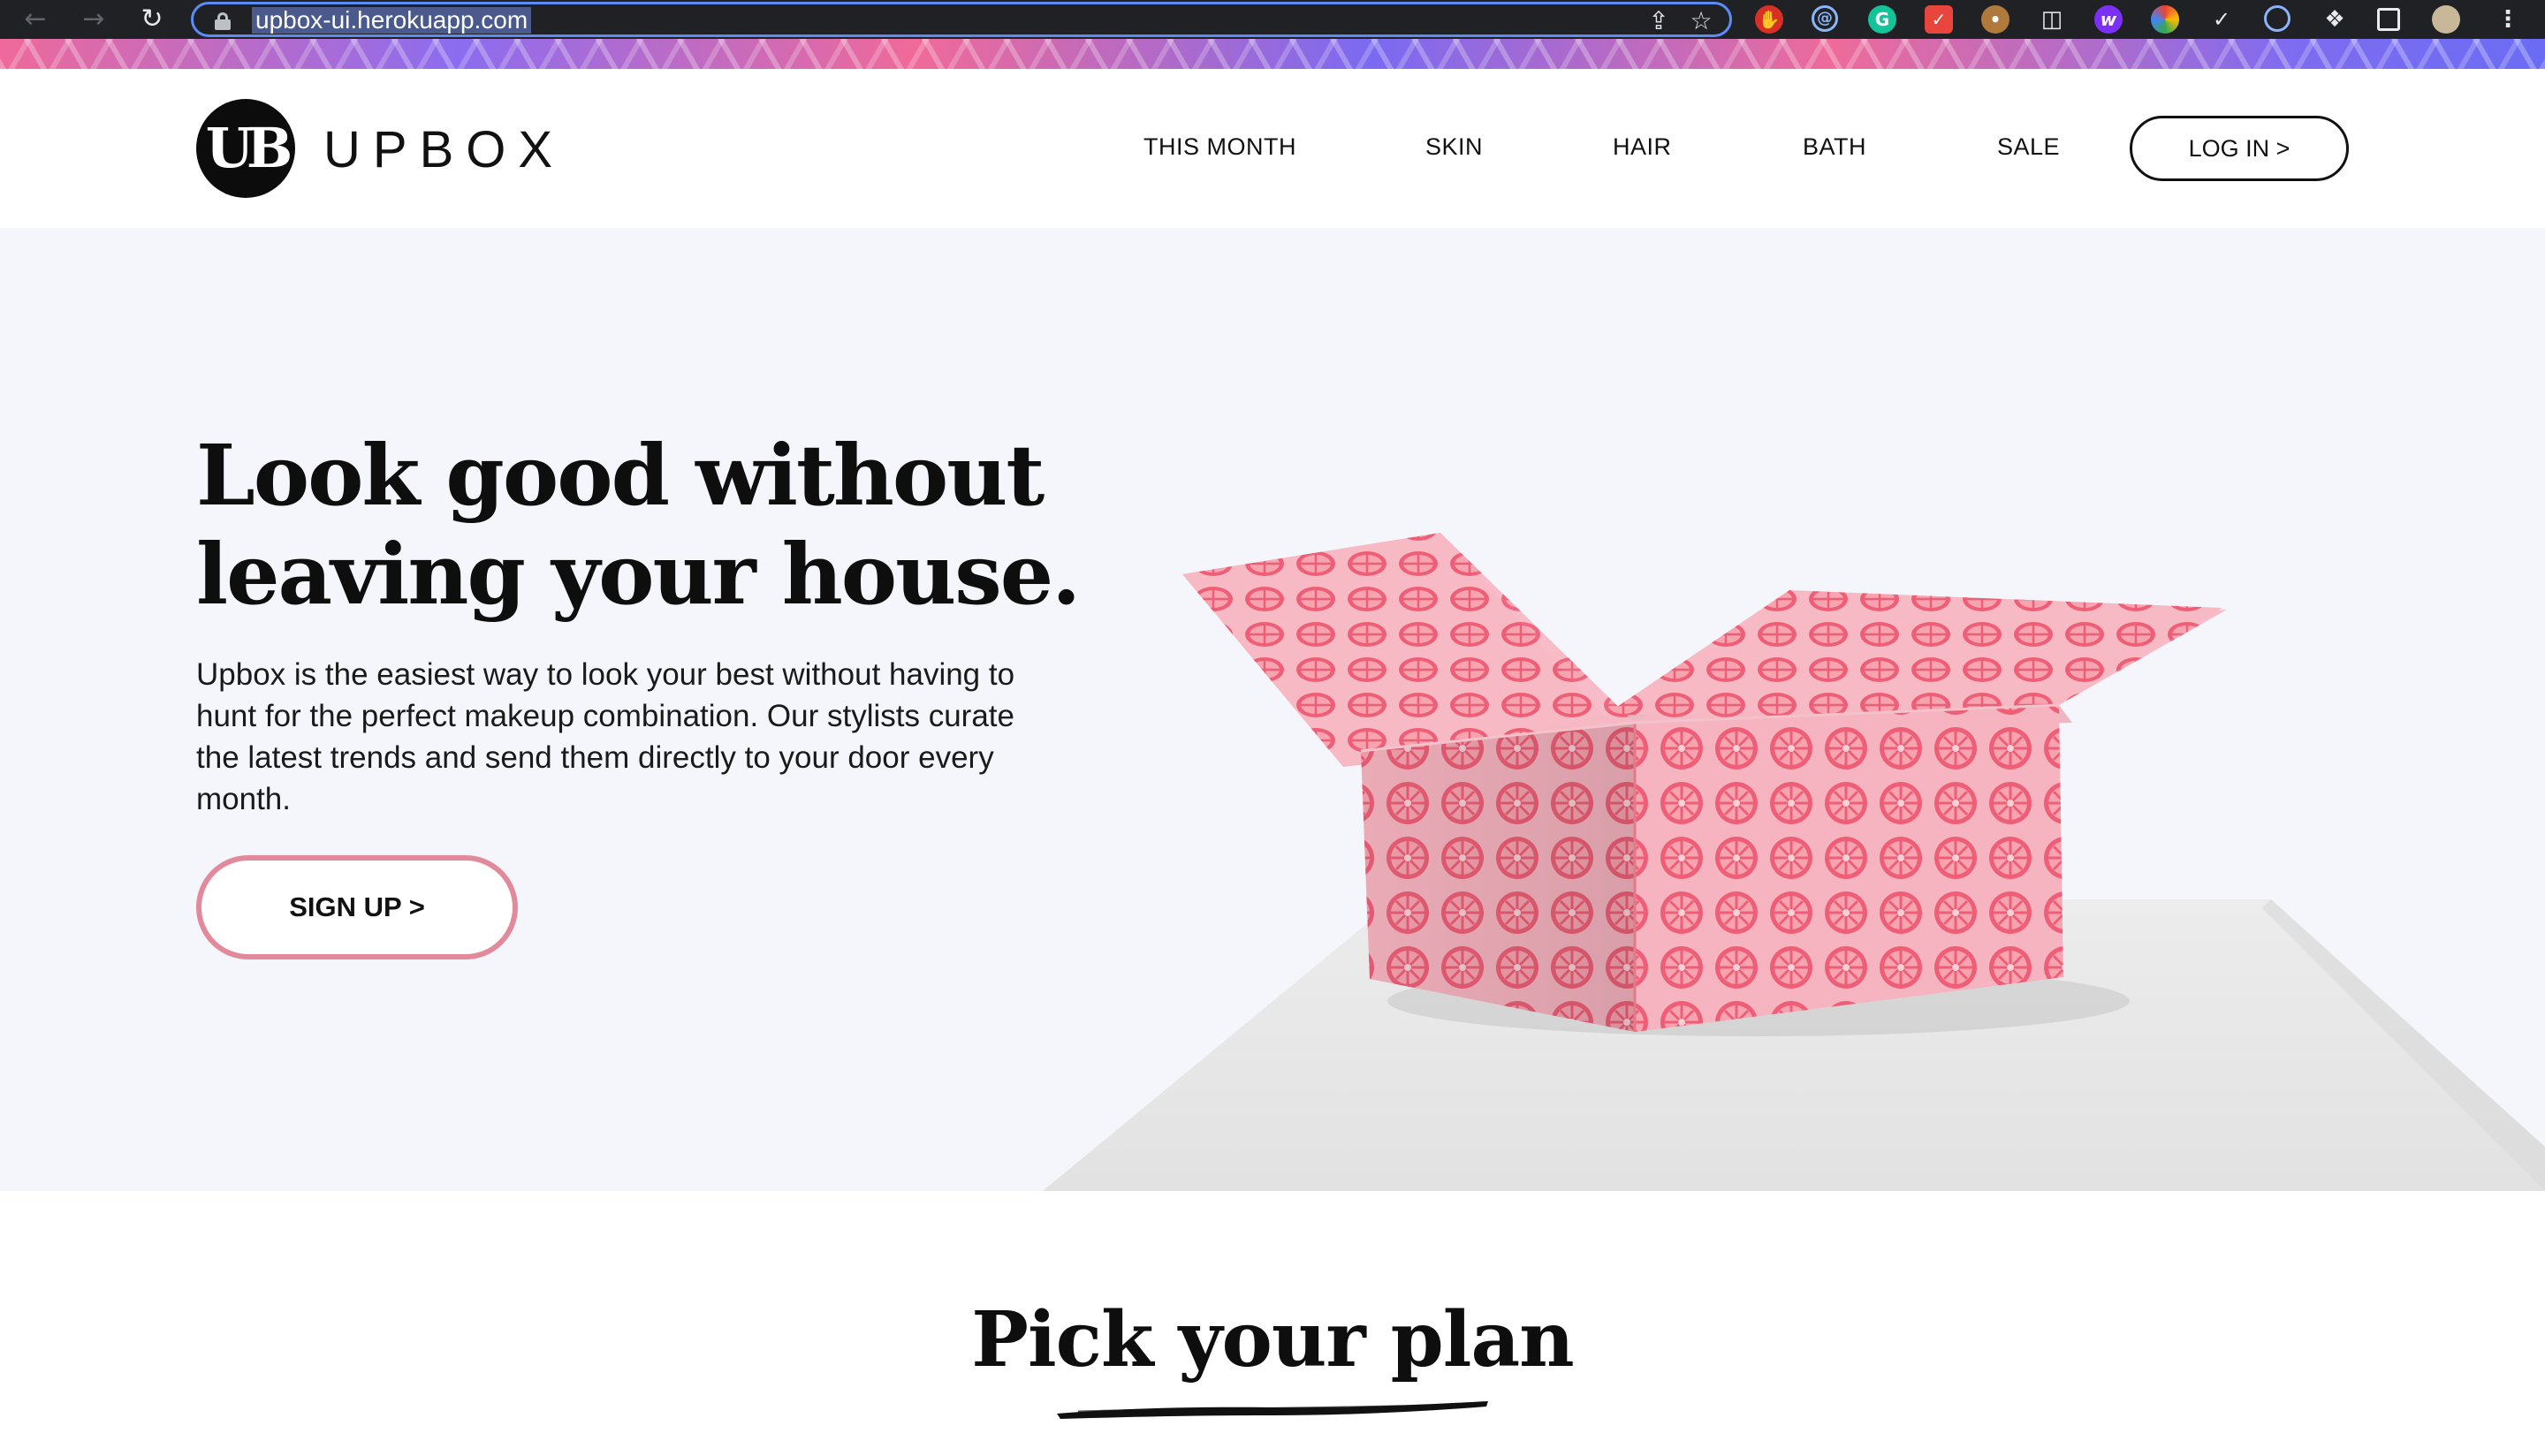 This screenshot has height=1456, width=2545. What do you see at coordinates (2239, 148) in the screenshot?
I see `login-button: LOG IN >` at bounding box center [2239, 148].